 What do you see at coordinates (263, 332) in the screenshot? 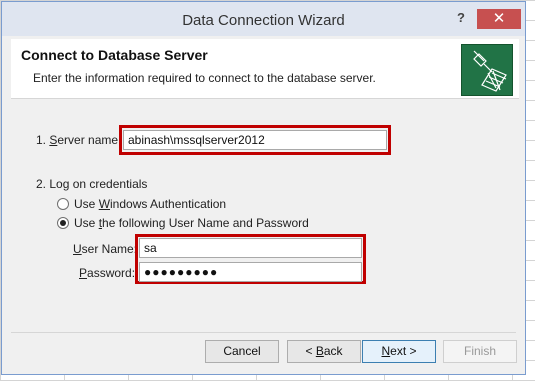
I see `footer-divider` at bounding box center [263, 332].